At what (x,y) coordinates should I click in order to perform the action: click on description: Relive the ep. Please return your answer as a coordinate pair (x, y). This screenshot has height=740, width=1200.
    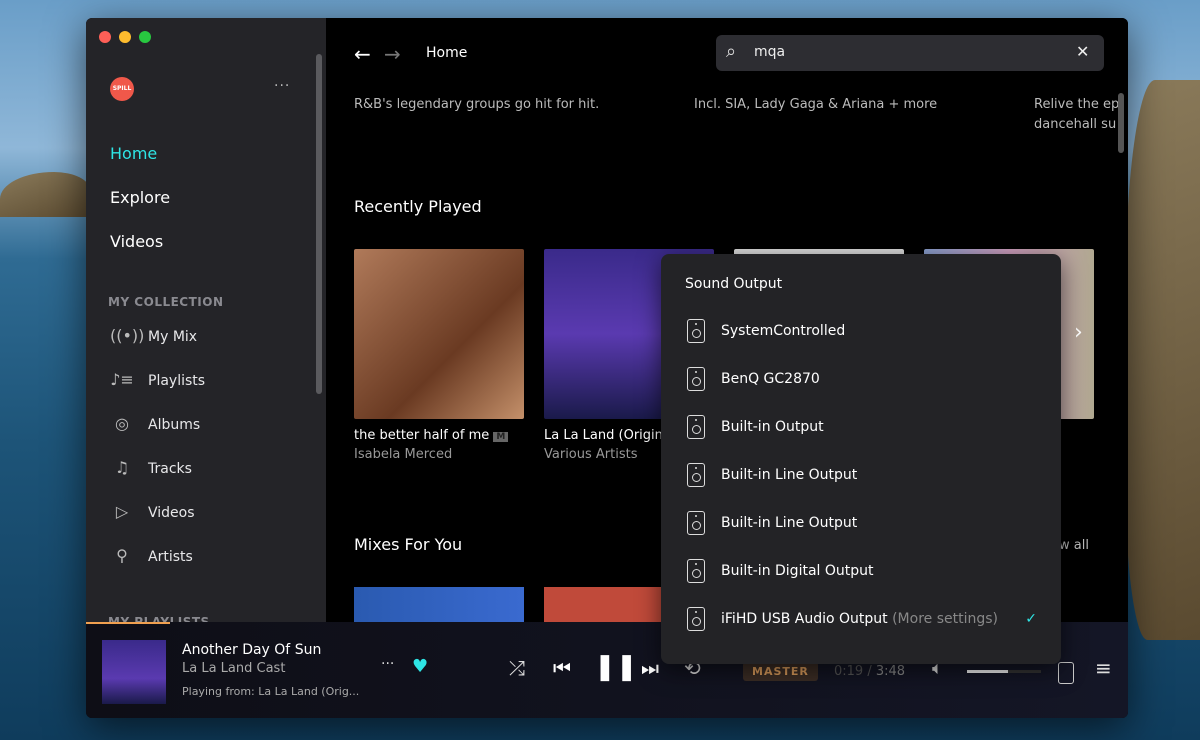
    Looking at the image, I should click on (1077, 104).